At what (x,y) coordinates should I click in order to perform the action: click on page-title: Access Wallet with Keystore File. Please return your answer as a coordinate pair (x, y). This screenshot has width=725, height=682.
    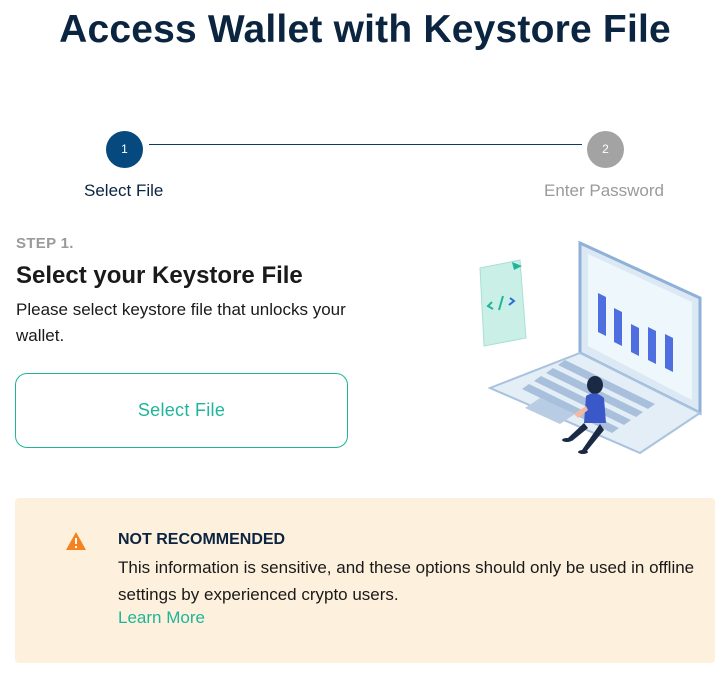
    Looking at the image, I should click on (365, 29).